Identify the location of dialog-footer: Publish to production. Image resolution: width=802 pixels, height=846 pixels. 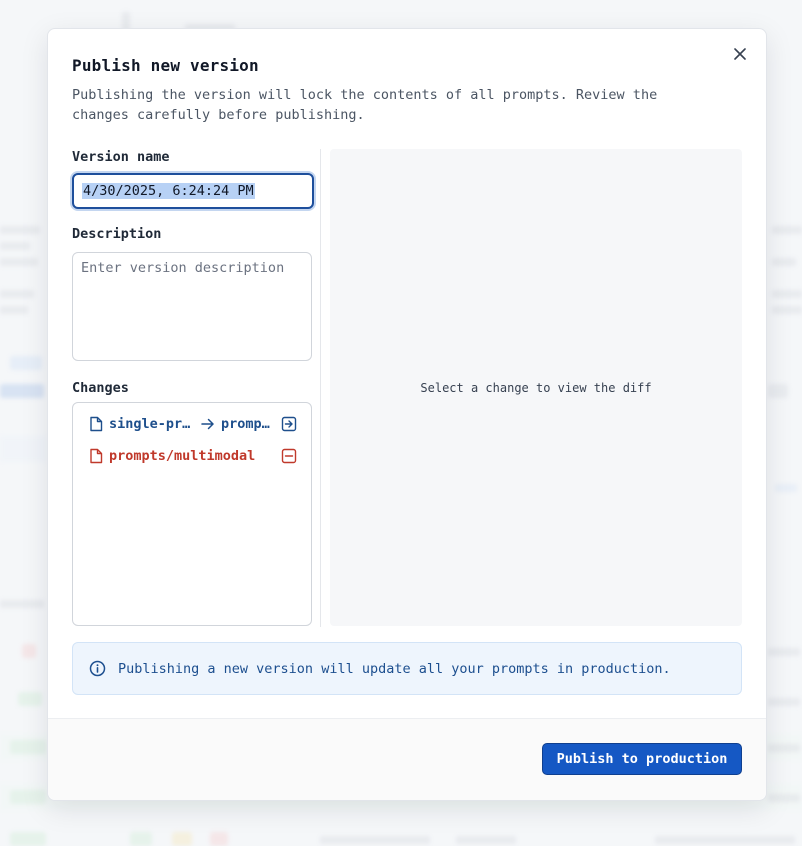
(407, 759).